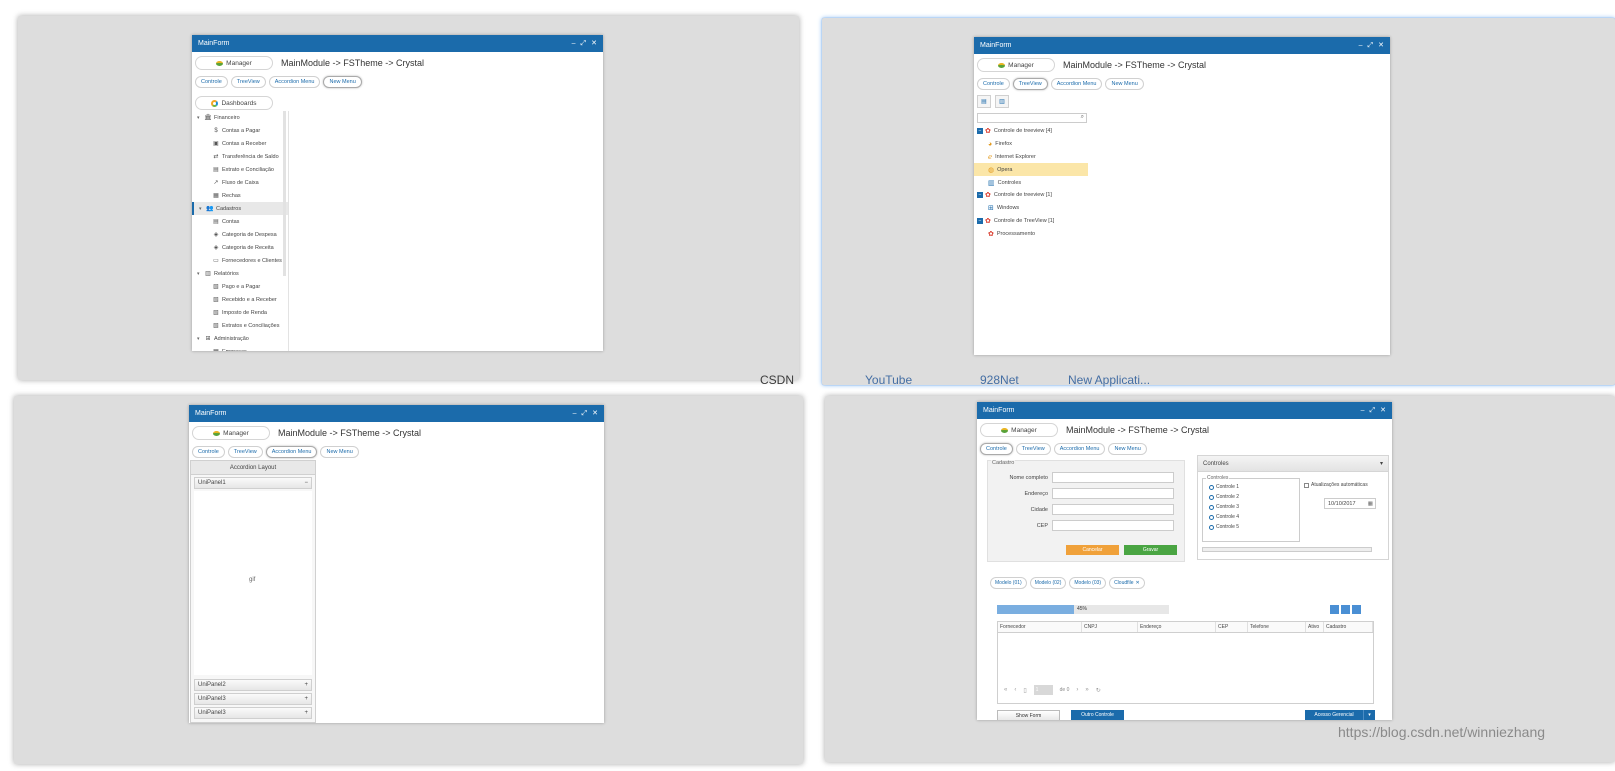 This screenshot has height=771, width=1615. I want to click on close-tab-icon: ✕, so click(1138, 583).